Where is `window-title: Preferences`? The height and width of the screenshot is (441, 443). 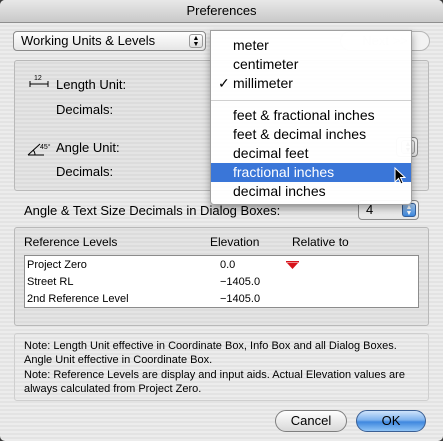 window-title: Preferences is located at coordinates (221, 11).